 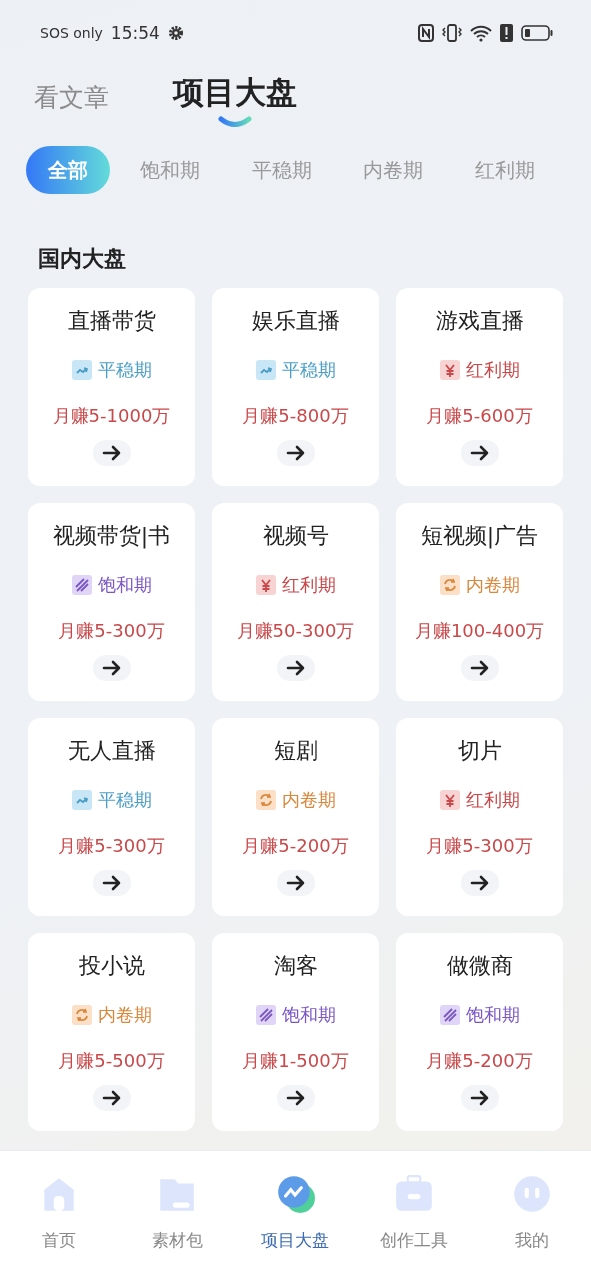 I want to click on nav-item: 首页, so click(x=59, y=1212).